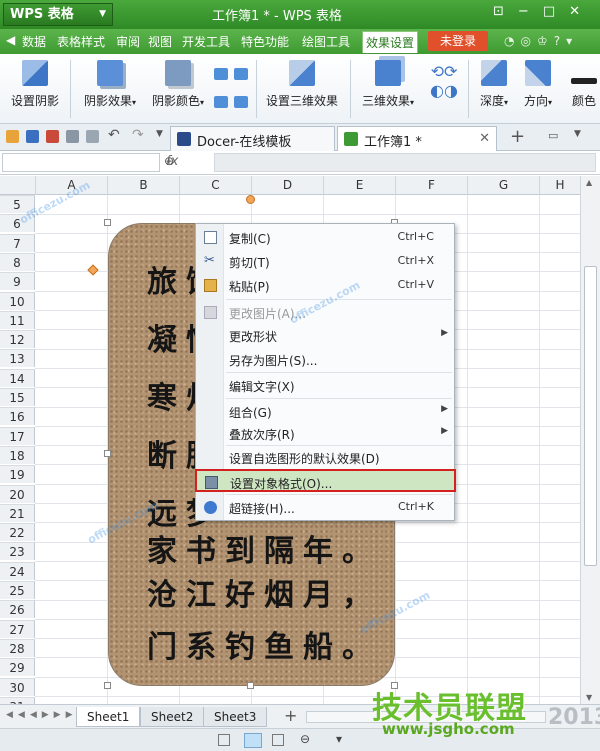 Image resolution: width=600 pixels, height=751 pixels. What do you see at coordinates (17, 281) in the screenshot?
I see `row-header: 9` at bounding box center [17, 281].